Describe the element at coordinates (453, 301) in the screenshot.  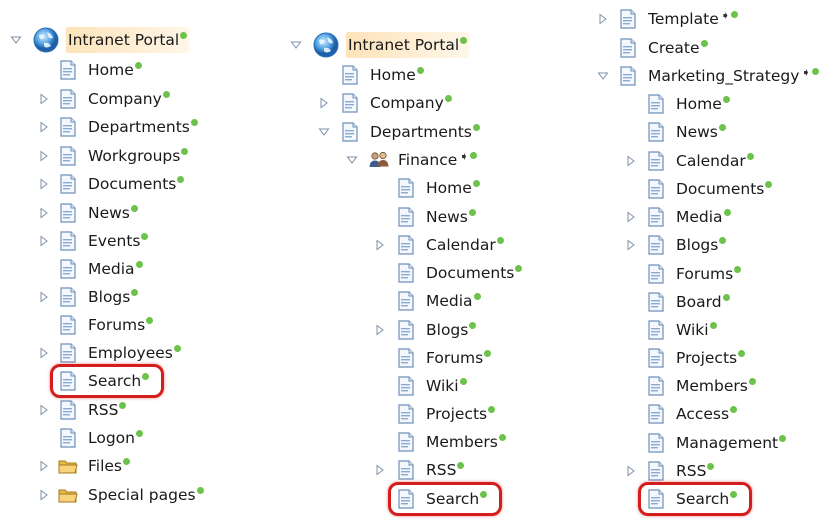
I see `tree-item-label: Media` at that location.